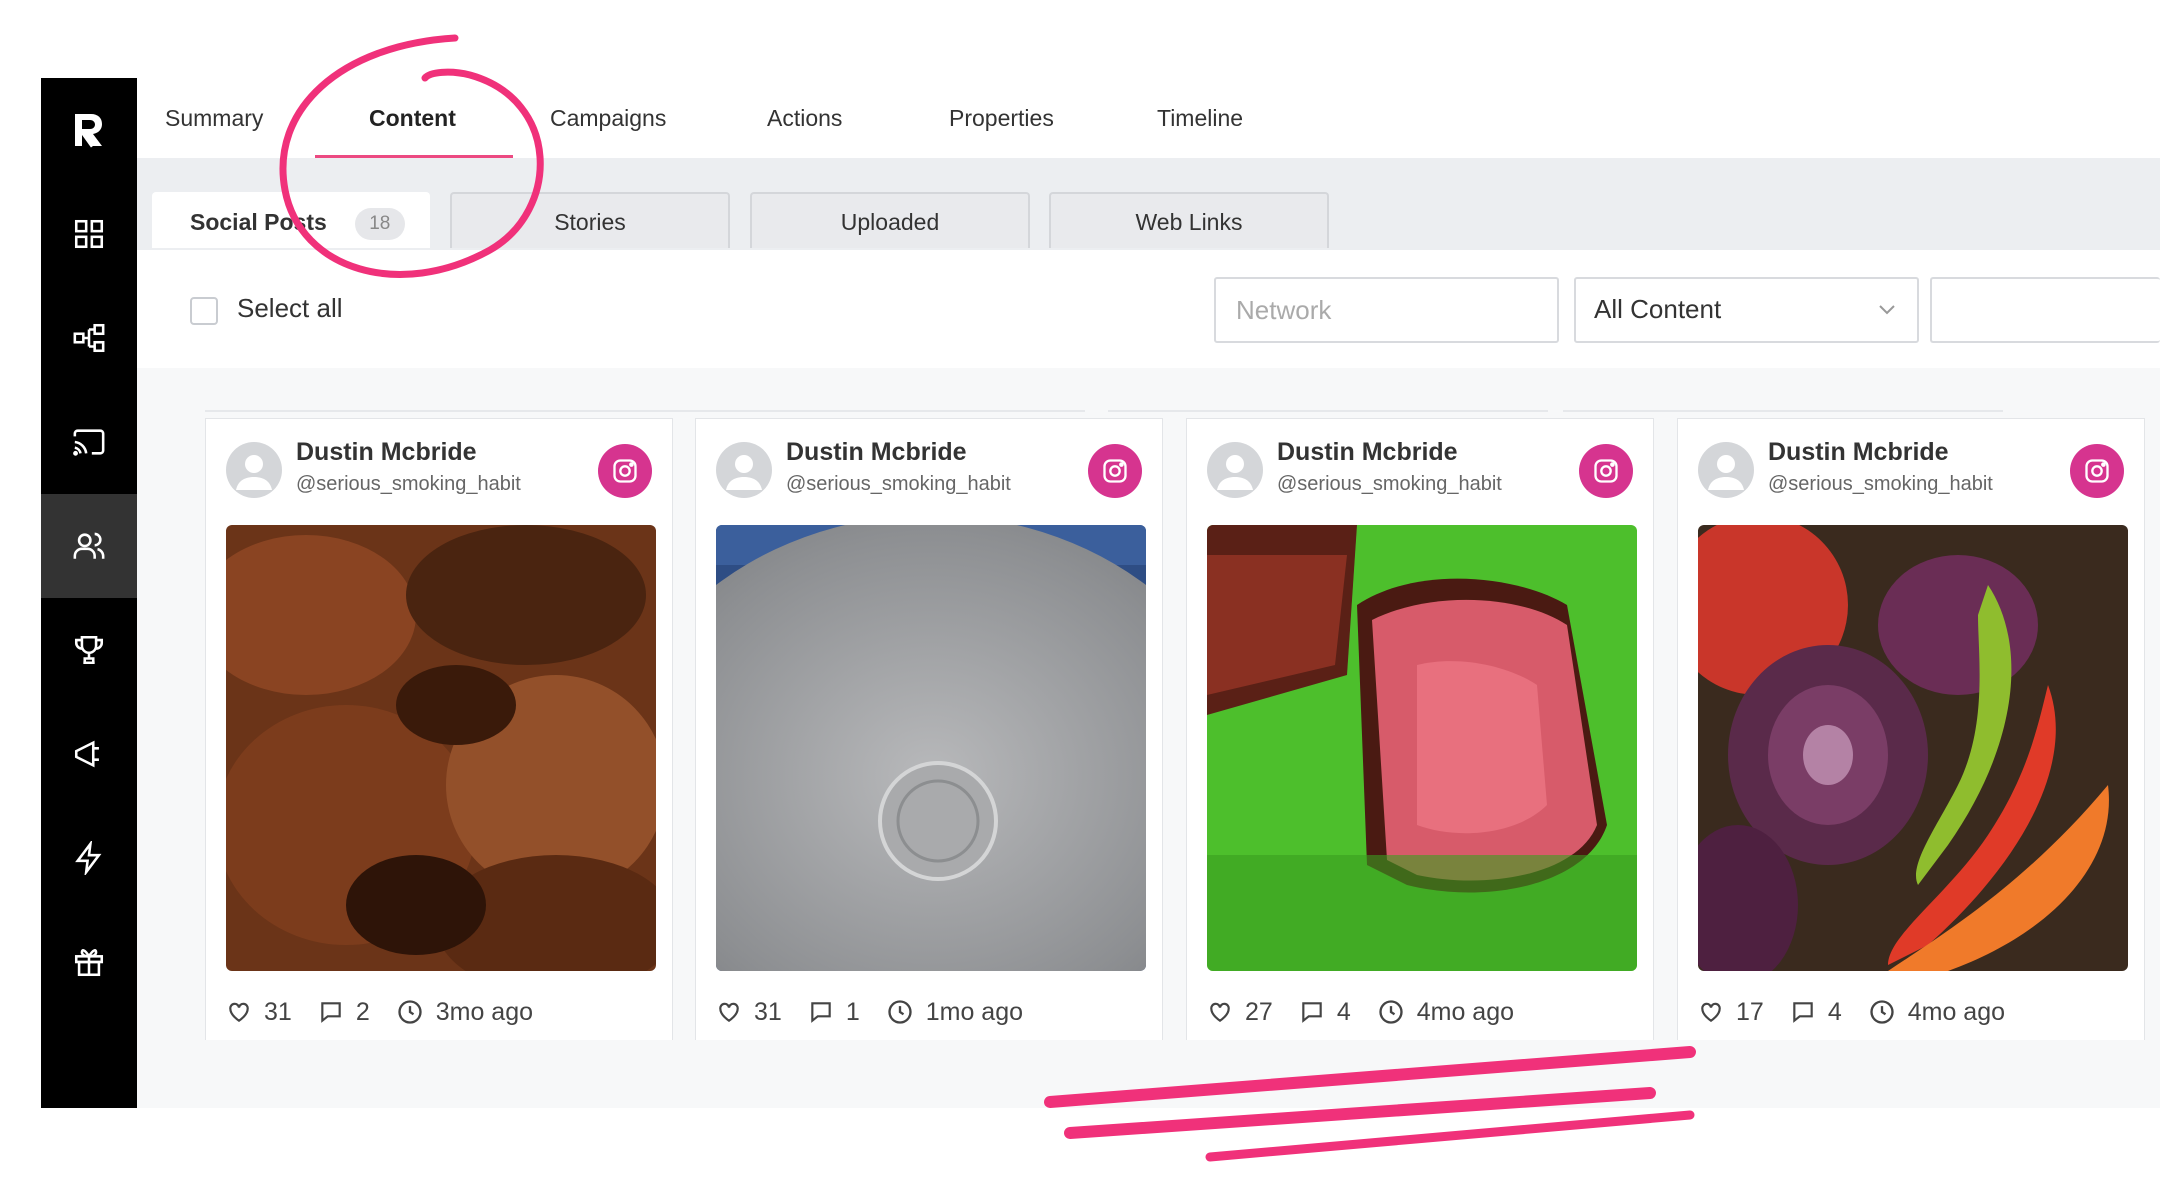 Image resolution: width=2160 pixels, height=1200 pixels. I want to click on comments-stat: 2, so click(344, 1012).